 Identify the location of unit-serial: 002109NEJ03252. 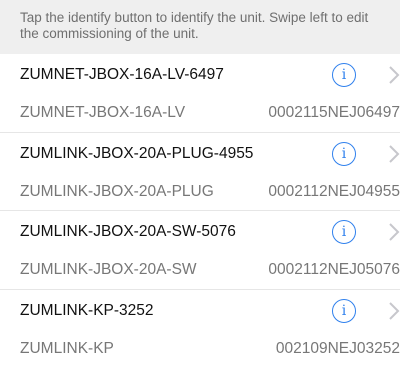
(337, 348).